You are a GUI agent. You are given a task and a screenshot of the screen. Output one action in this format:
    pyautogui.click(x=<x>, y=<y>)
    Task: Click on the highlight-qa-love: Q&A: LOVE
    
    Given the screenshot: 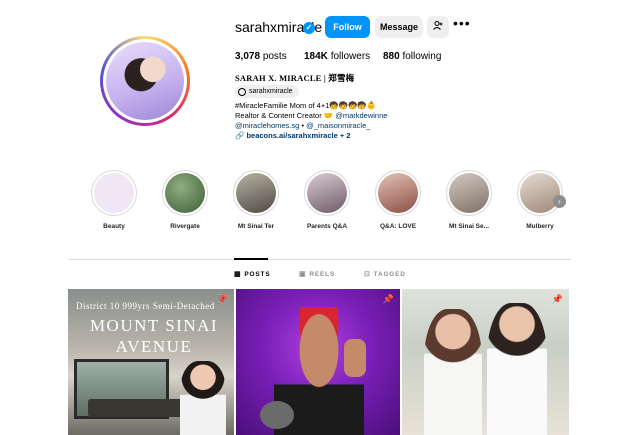 What is the action you would take?
    pyautogui.click(x=398, y=200)
    